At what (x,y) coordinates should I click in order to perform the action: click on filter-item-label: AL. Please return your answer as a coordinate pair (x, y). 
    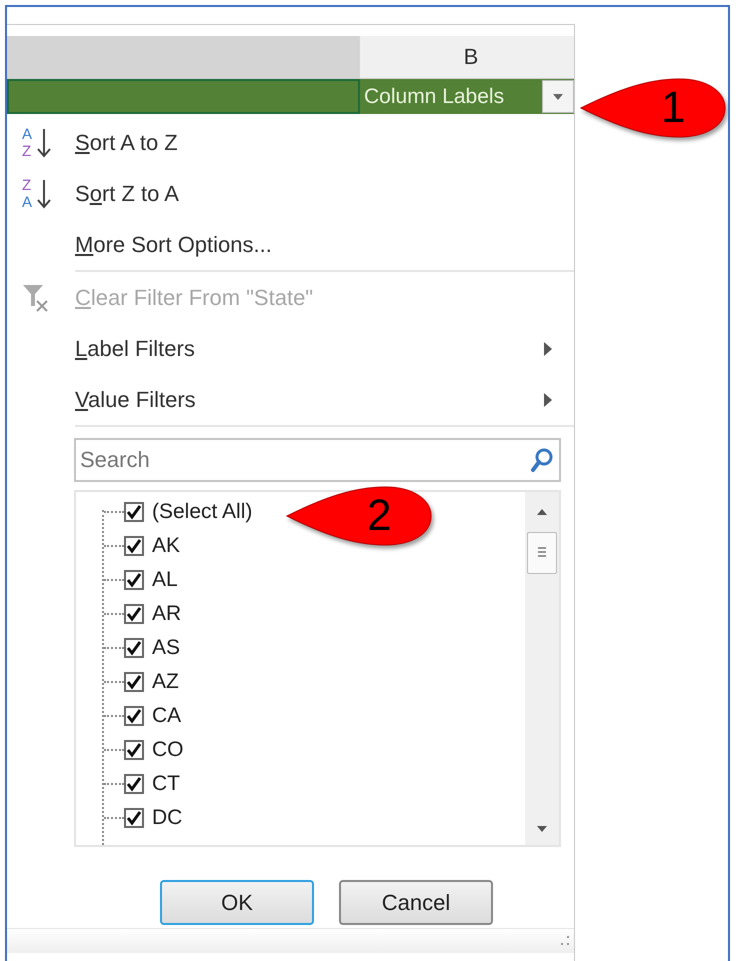
    Looking at the image, I should click on (165, 580).